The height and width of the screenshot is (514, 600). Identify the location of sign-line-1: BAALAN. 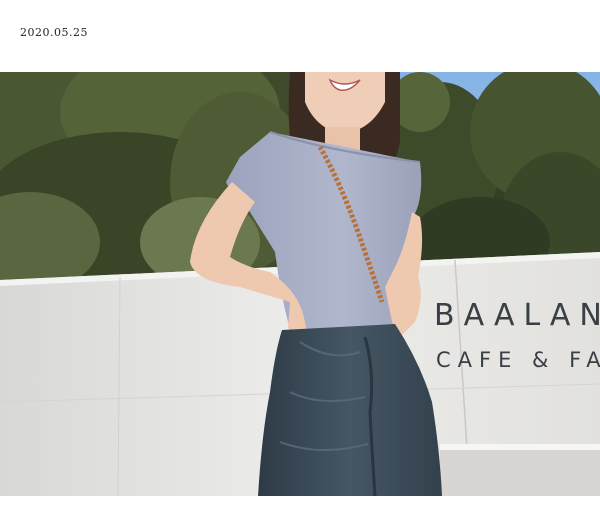
(517, 315).